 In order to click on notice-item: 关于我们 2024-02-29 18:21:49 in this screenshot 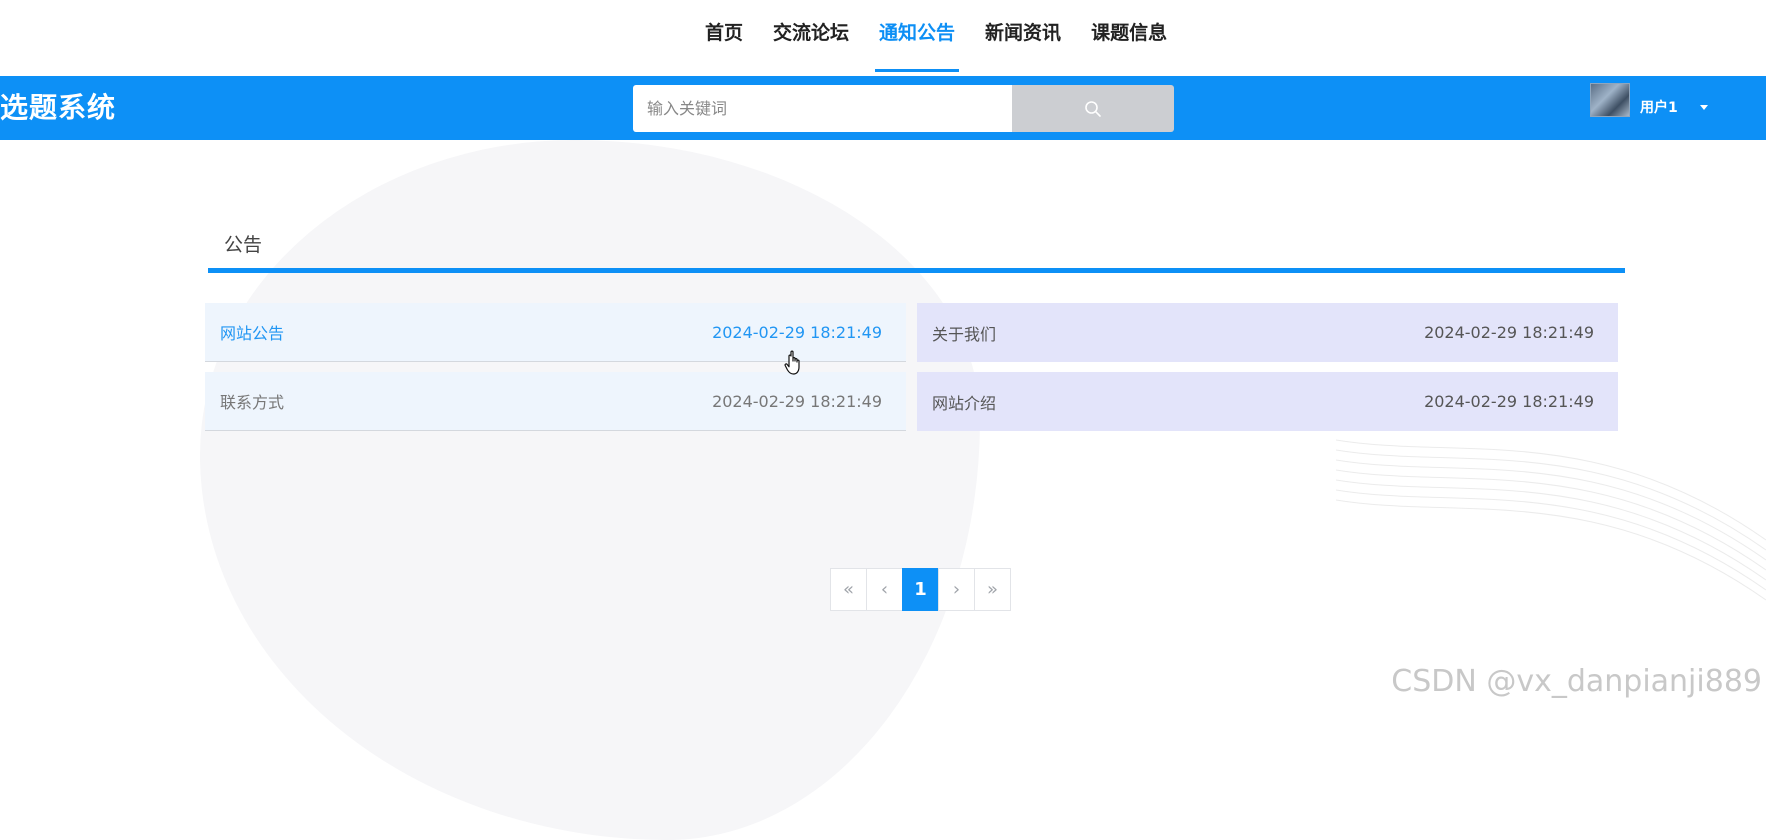, I will do `click(1267, 332)`.